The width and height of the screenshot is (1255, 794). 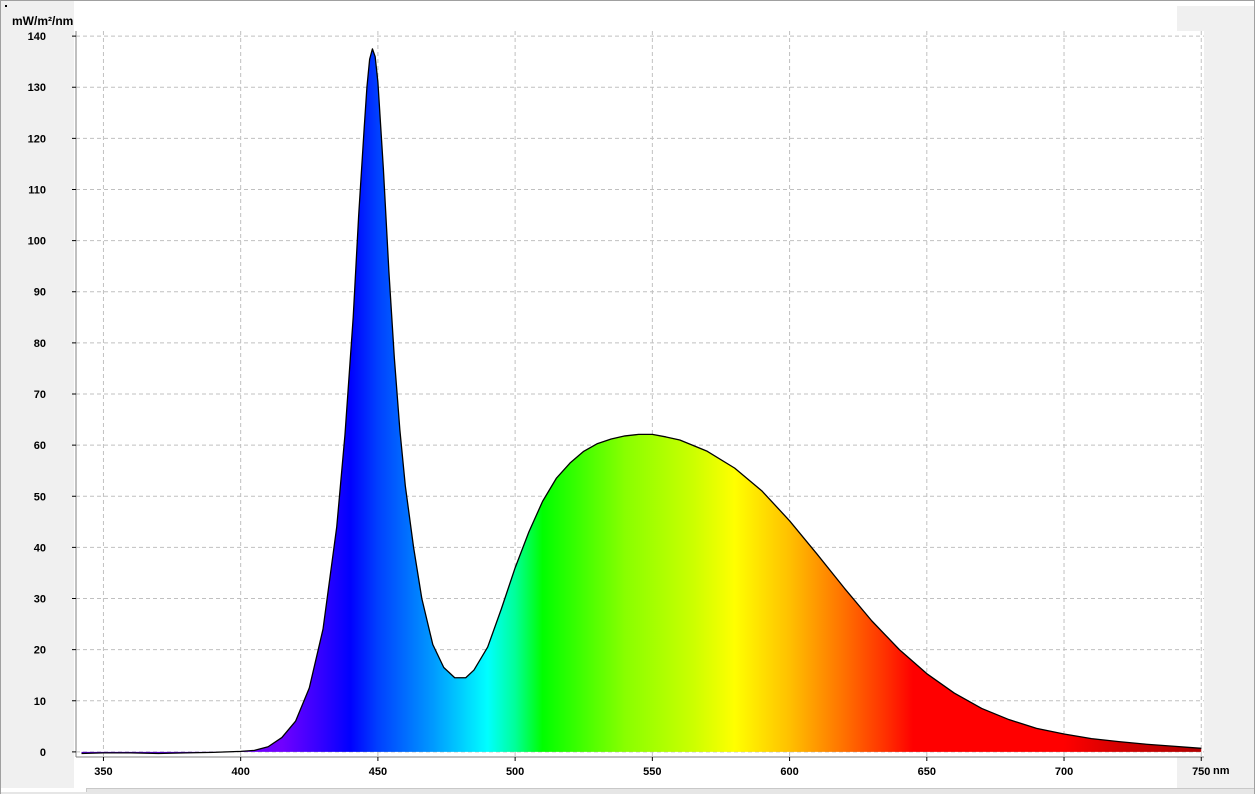 I want to click on y-tick-label: 0, so click(x=43, y=753).